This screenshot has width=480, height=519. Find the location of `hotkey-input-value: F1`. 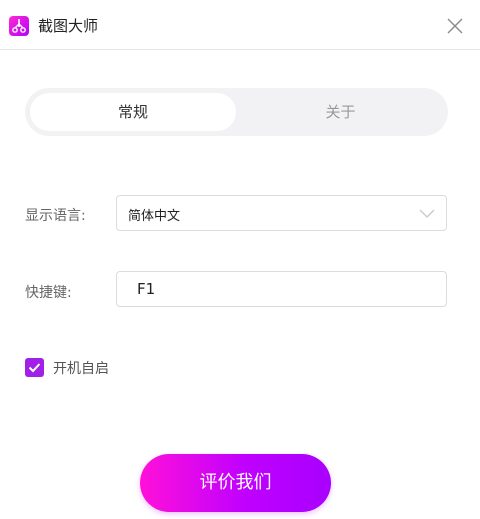

hotkey-input-value: F1 is located at coordinates (146, 289).